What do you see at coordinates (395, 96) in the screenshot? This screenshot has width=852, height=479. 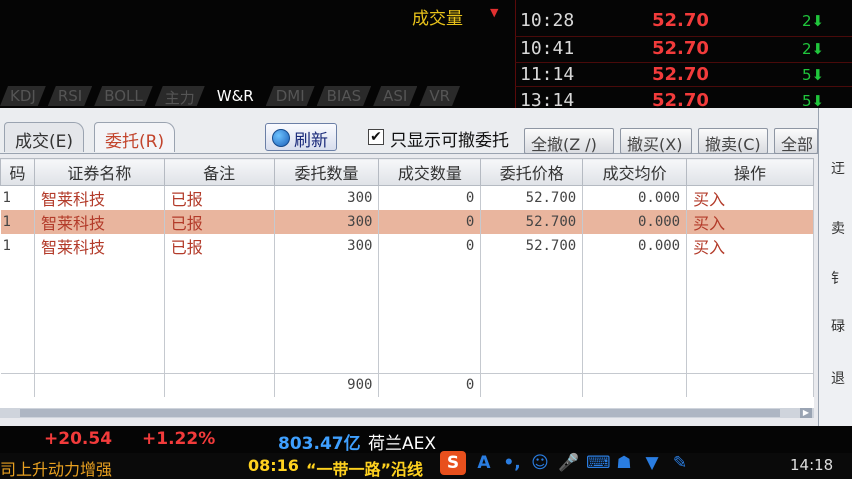 I see `tab-asi: ASI` at bounding box center [395, 96].